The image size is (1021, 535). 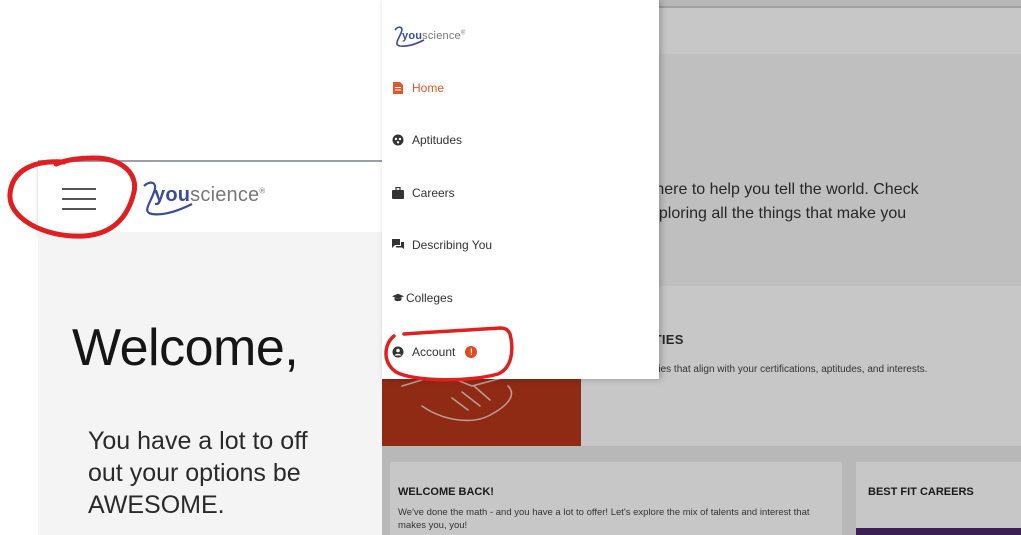 I want to click on menu-item-describing-you: Describing You, so click(x=442, y=245).